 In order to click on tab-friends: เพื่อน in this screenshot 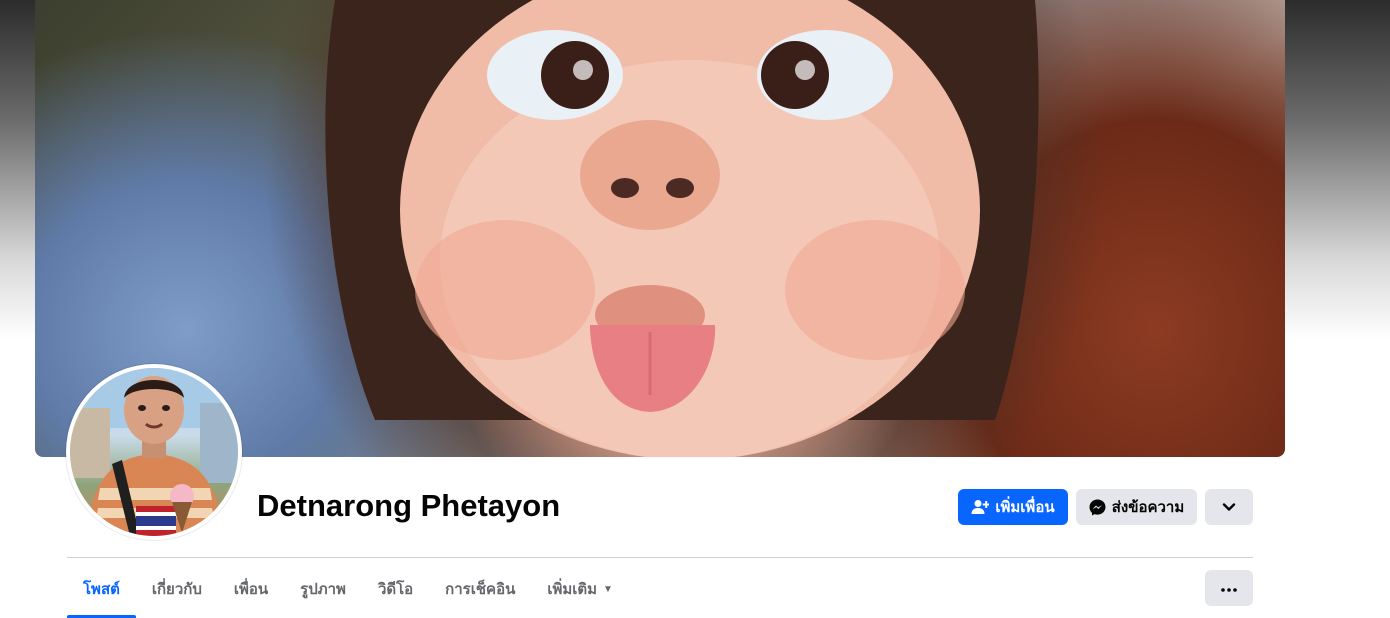, I will do `click(251, 589)`.